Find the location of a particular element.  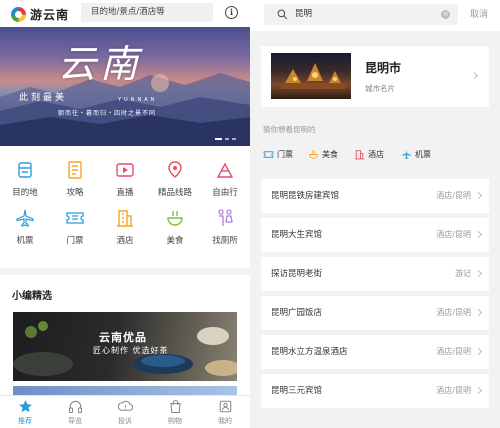

grid-item-label: 找厕所 is located at coordinates (225, 241).